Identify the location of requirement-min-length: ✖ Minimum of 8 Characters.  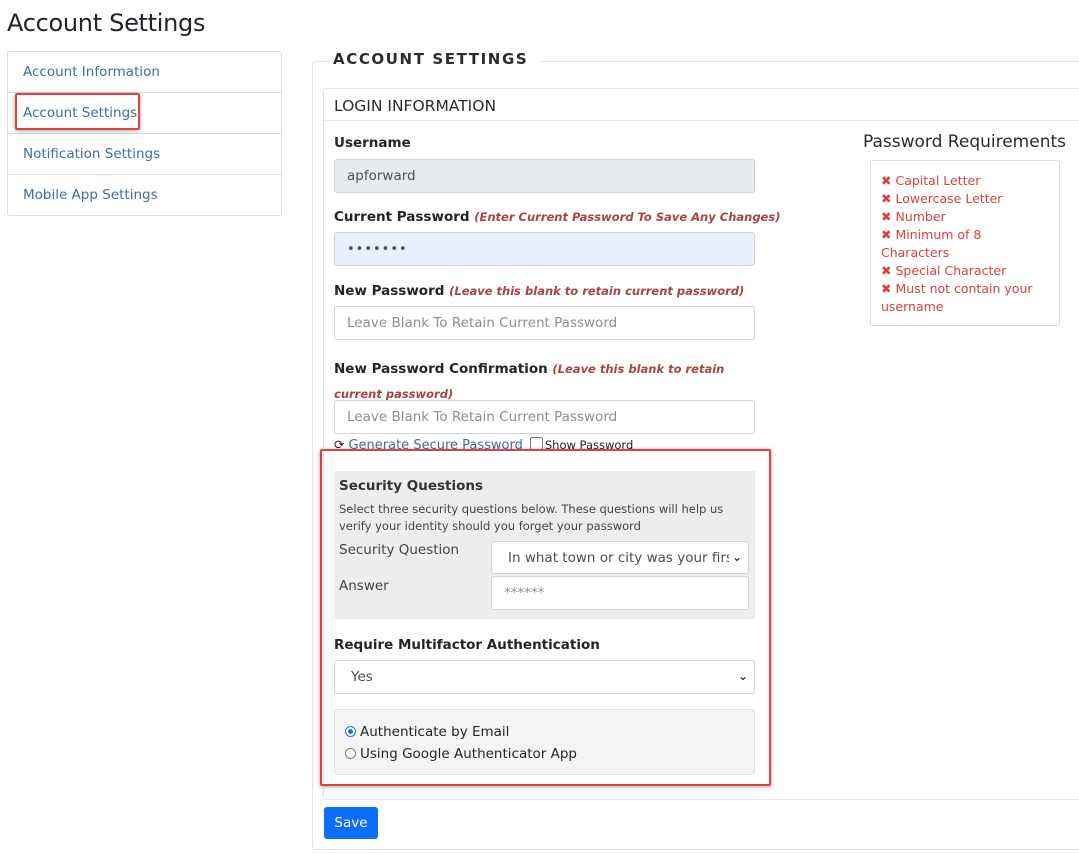
(931, 243).